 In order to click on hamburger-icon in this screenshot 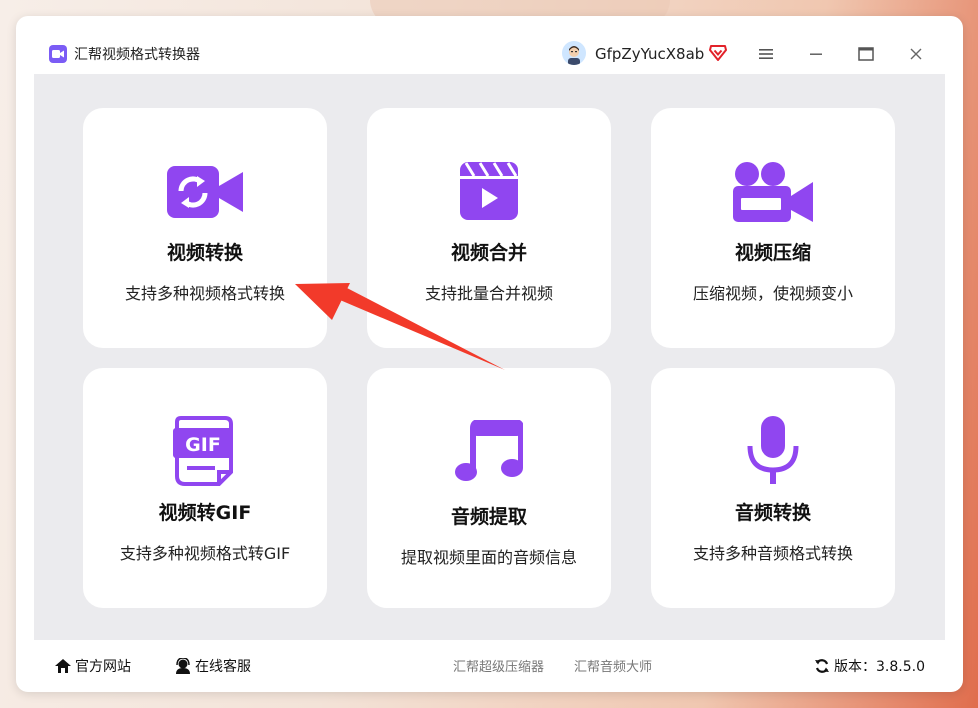, I will do `click(766, 54)`.